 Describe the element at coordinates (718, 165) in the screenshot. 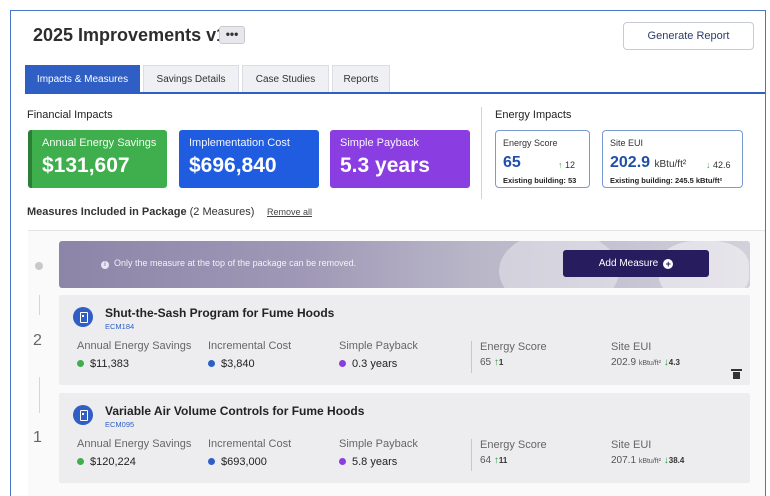

I see `site-eui-change: ↓ 42.6` at that location.